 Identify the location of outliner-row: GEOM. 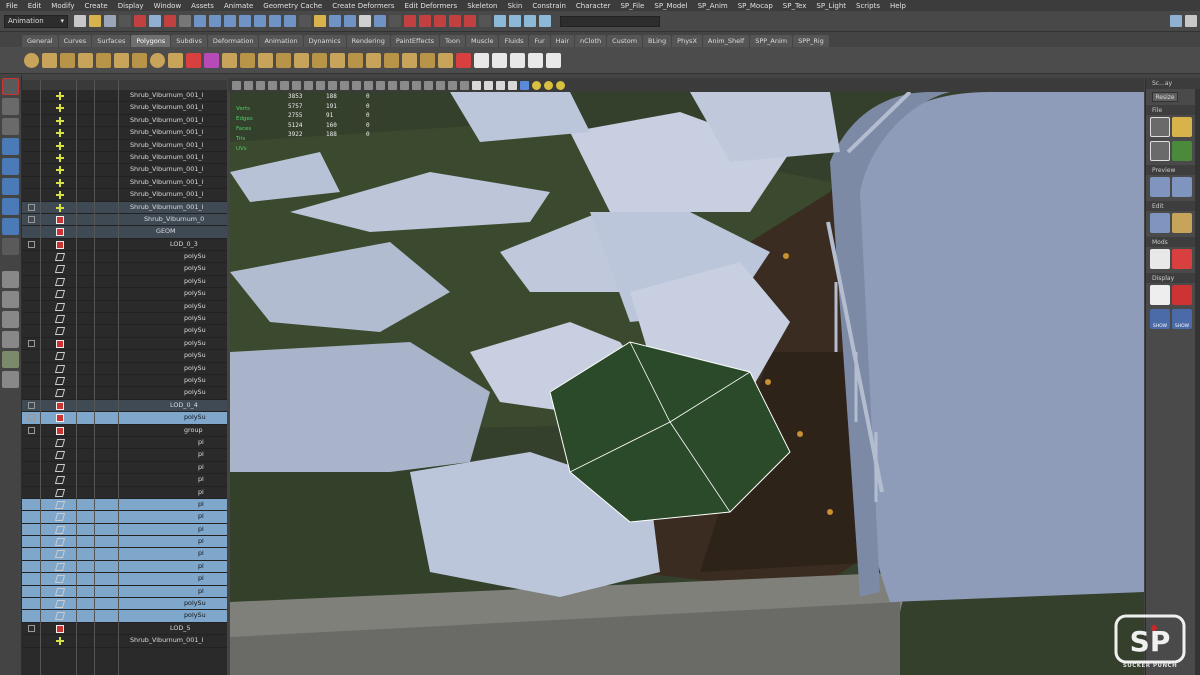
(124, 232).